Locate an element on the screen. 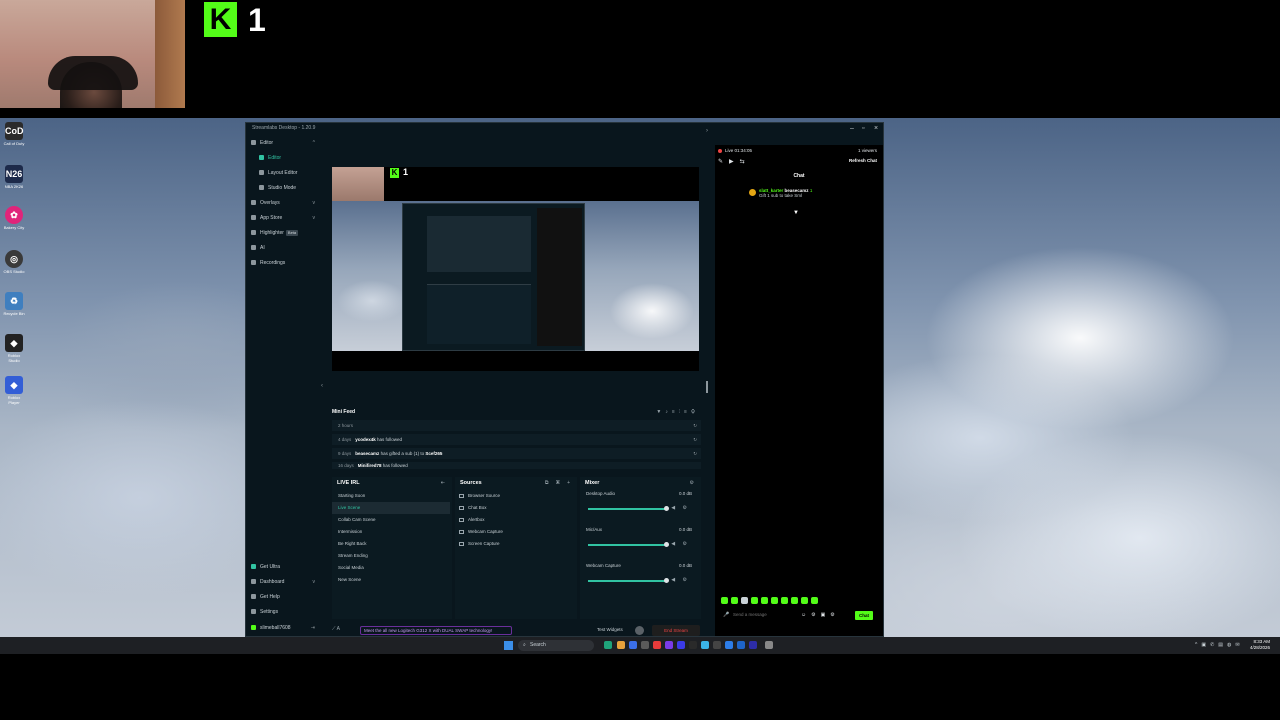 This screenshot has height=720, width=1280. chat-send-button: Chat is located at coordinates (864, 615).